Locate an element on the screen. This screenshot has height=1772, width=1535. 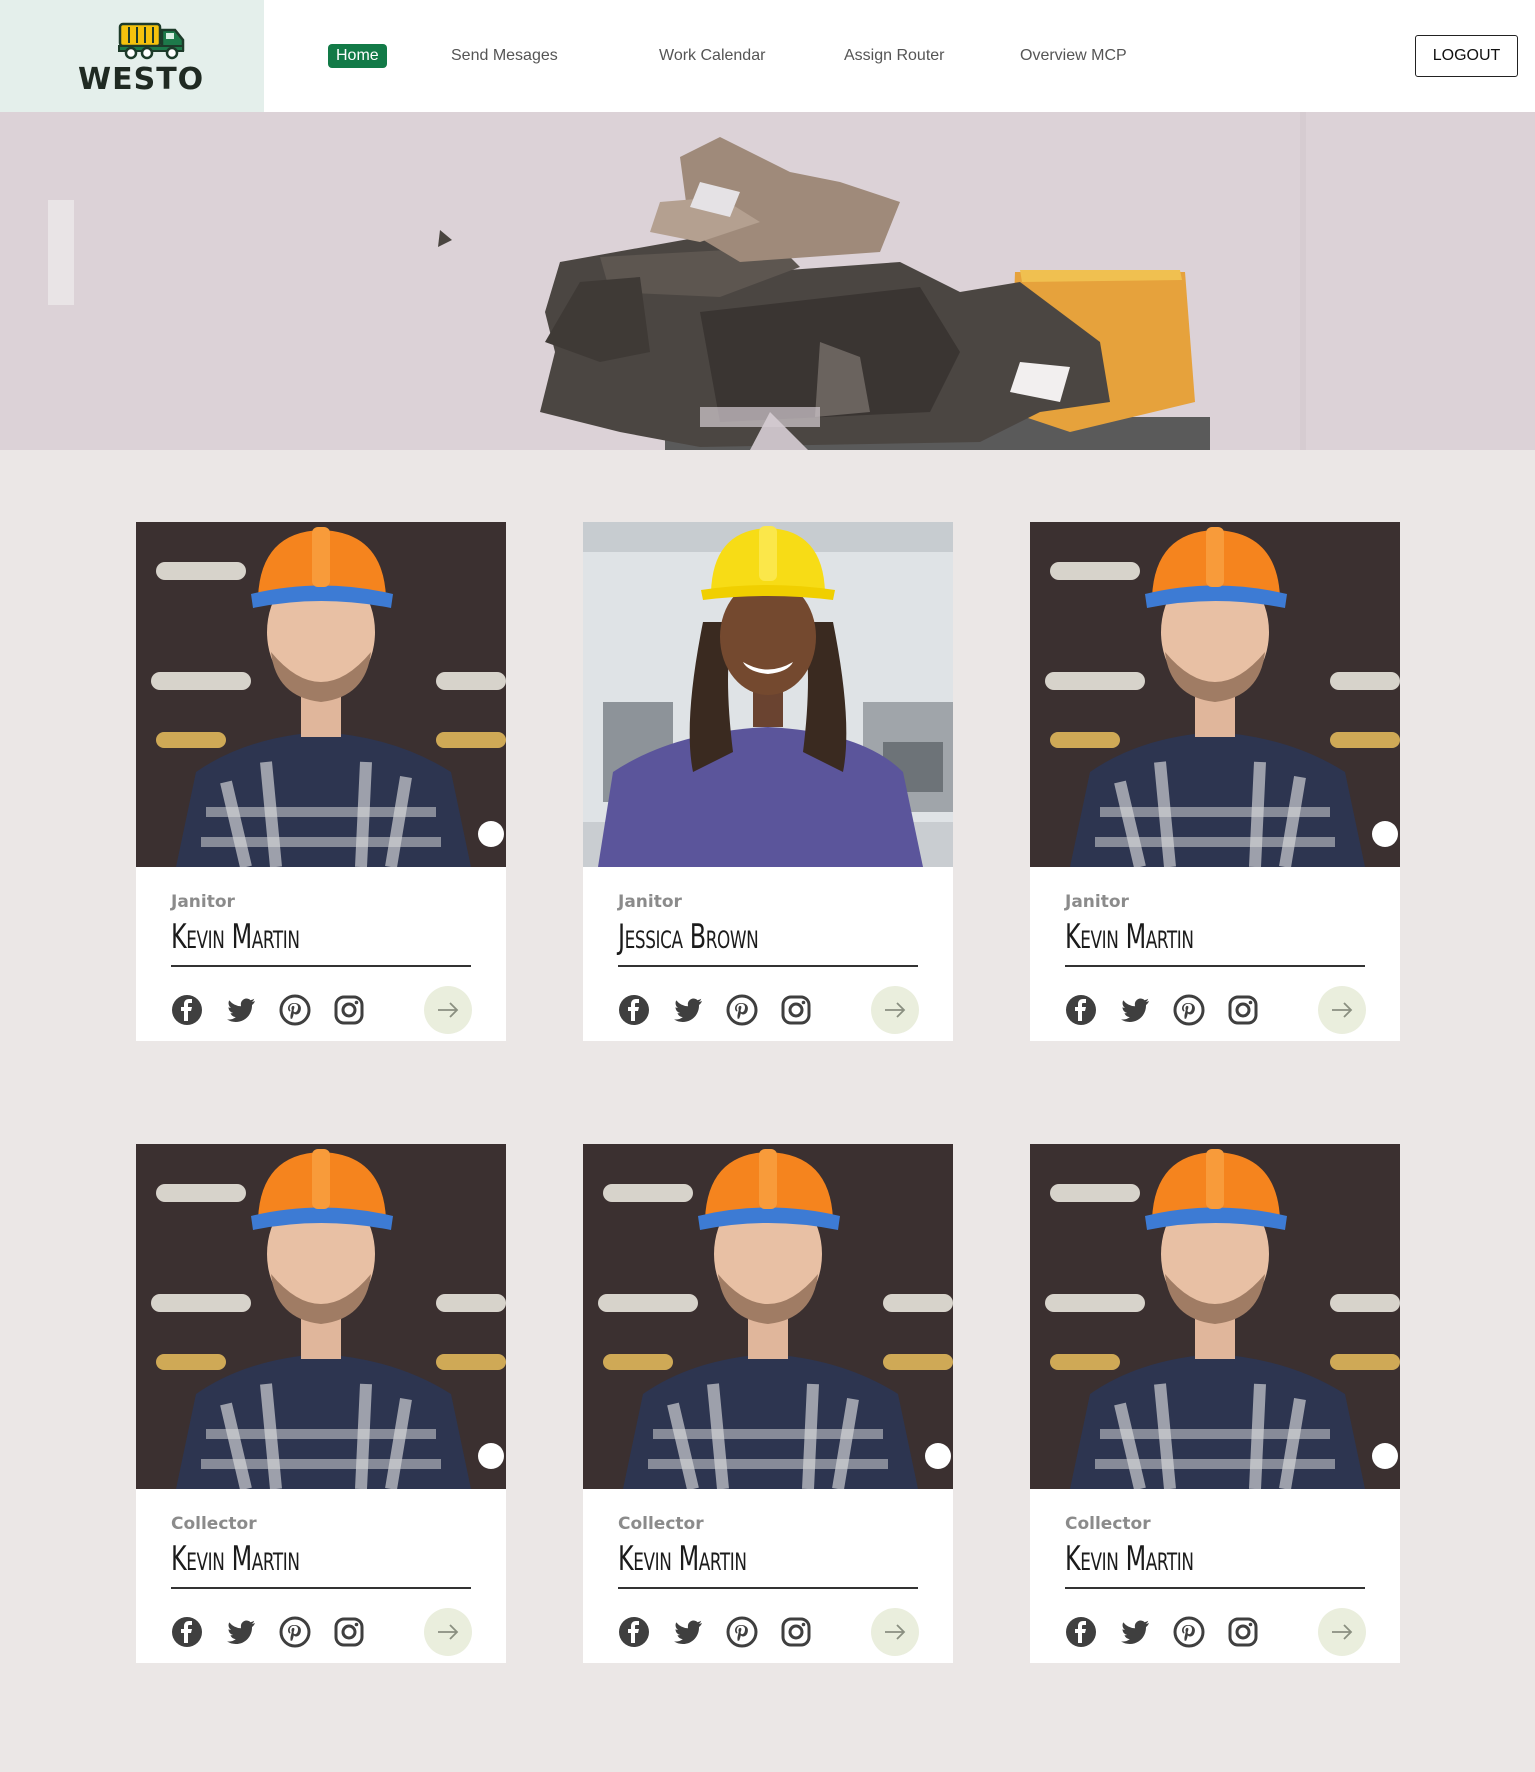
nav-overview-mcp: Overview MCP is located at coordinates (1073, 56).